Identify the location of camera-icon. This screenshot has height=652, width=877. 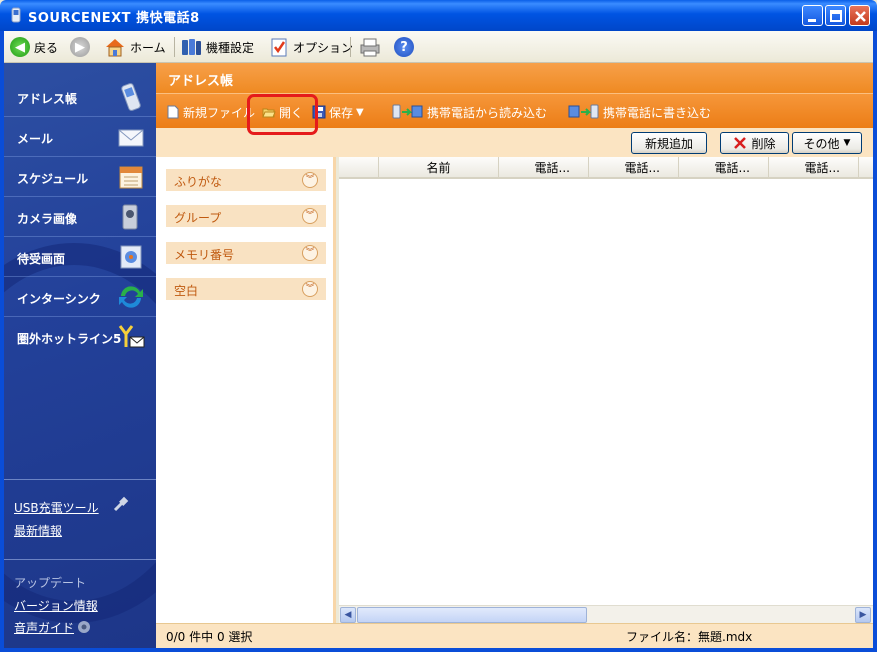
(130, 217).